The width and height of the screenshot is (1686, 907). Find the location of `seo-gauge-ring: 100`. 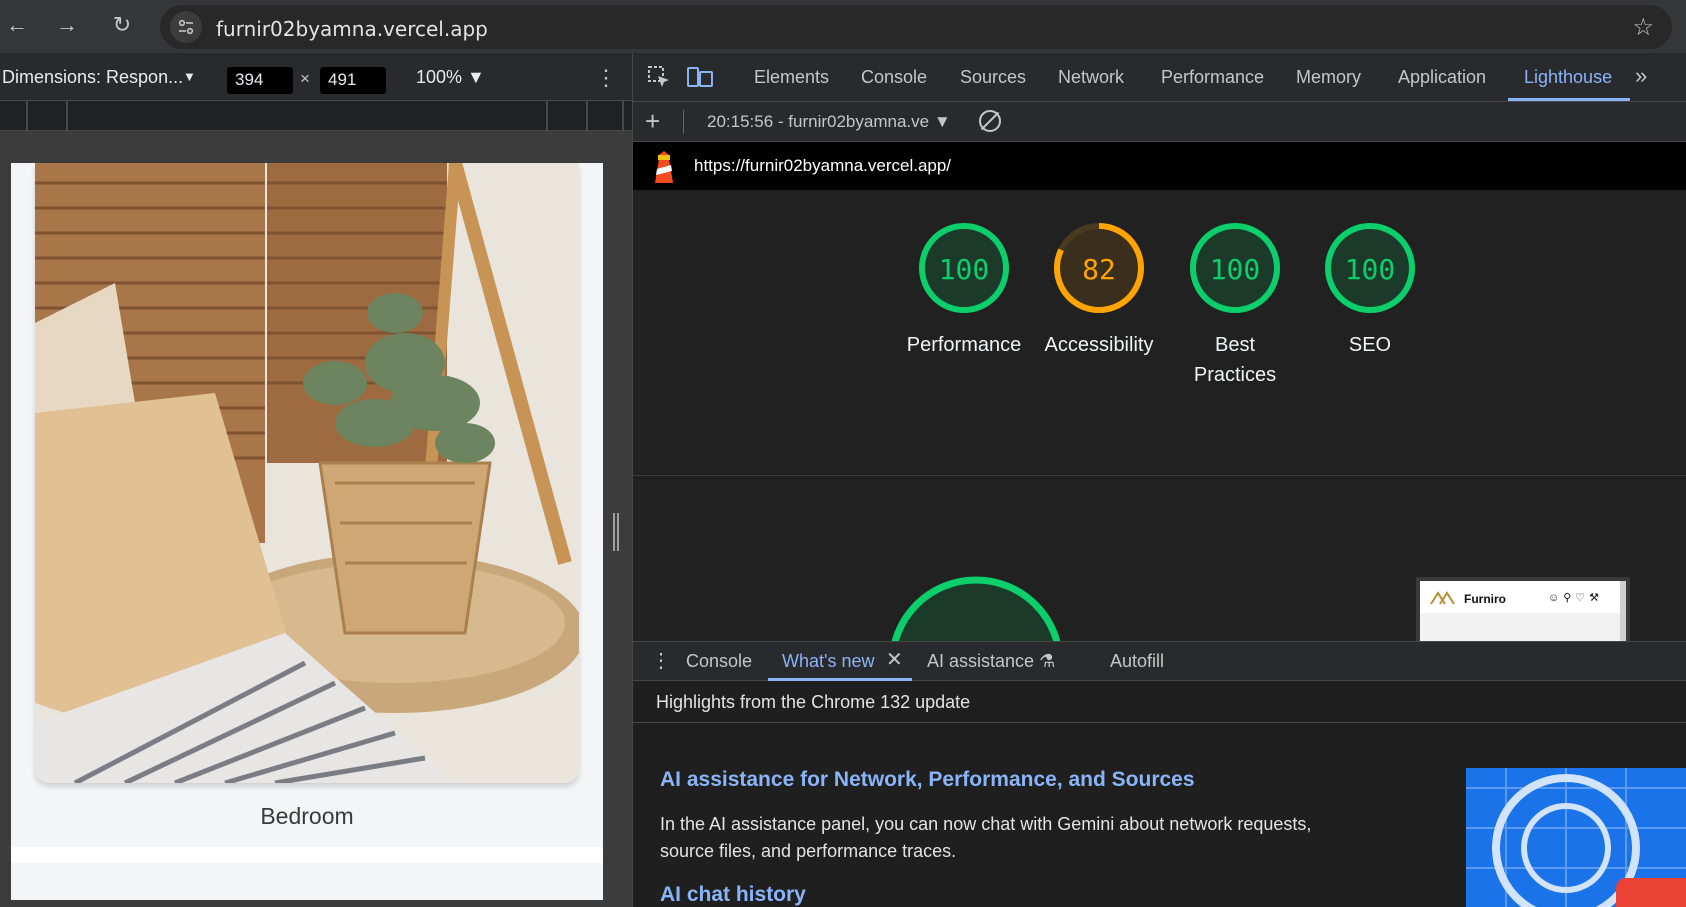

seo-gauge-ring: 100 is located at coordinates (1370, 268).